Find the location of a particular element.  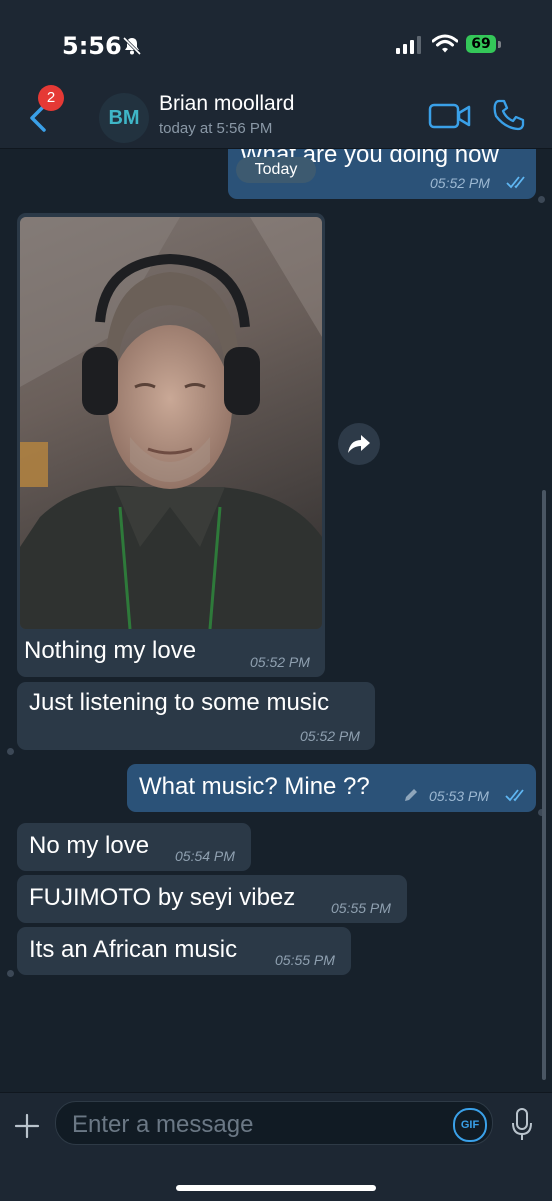

message-text: No my love is located at coordinates (89, 845).